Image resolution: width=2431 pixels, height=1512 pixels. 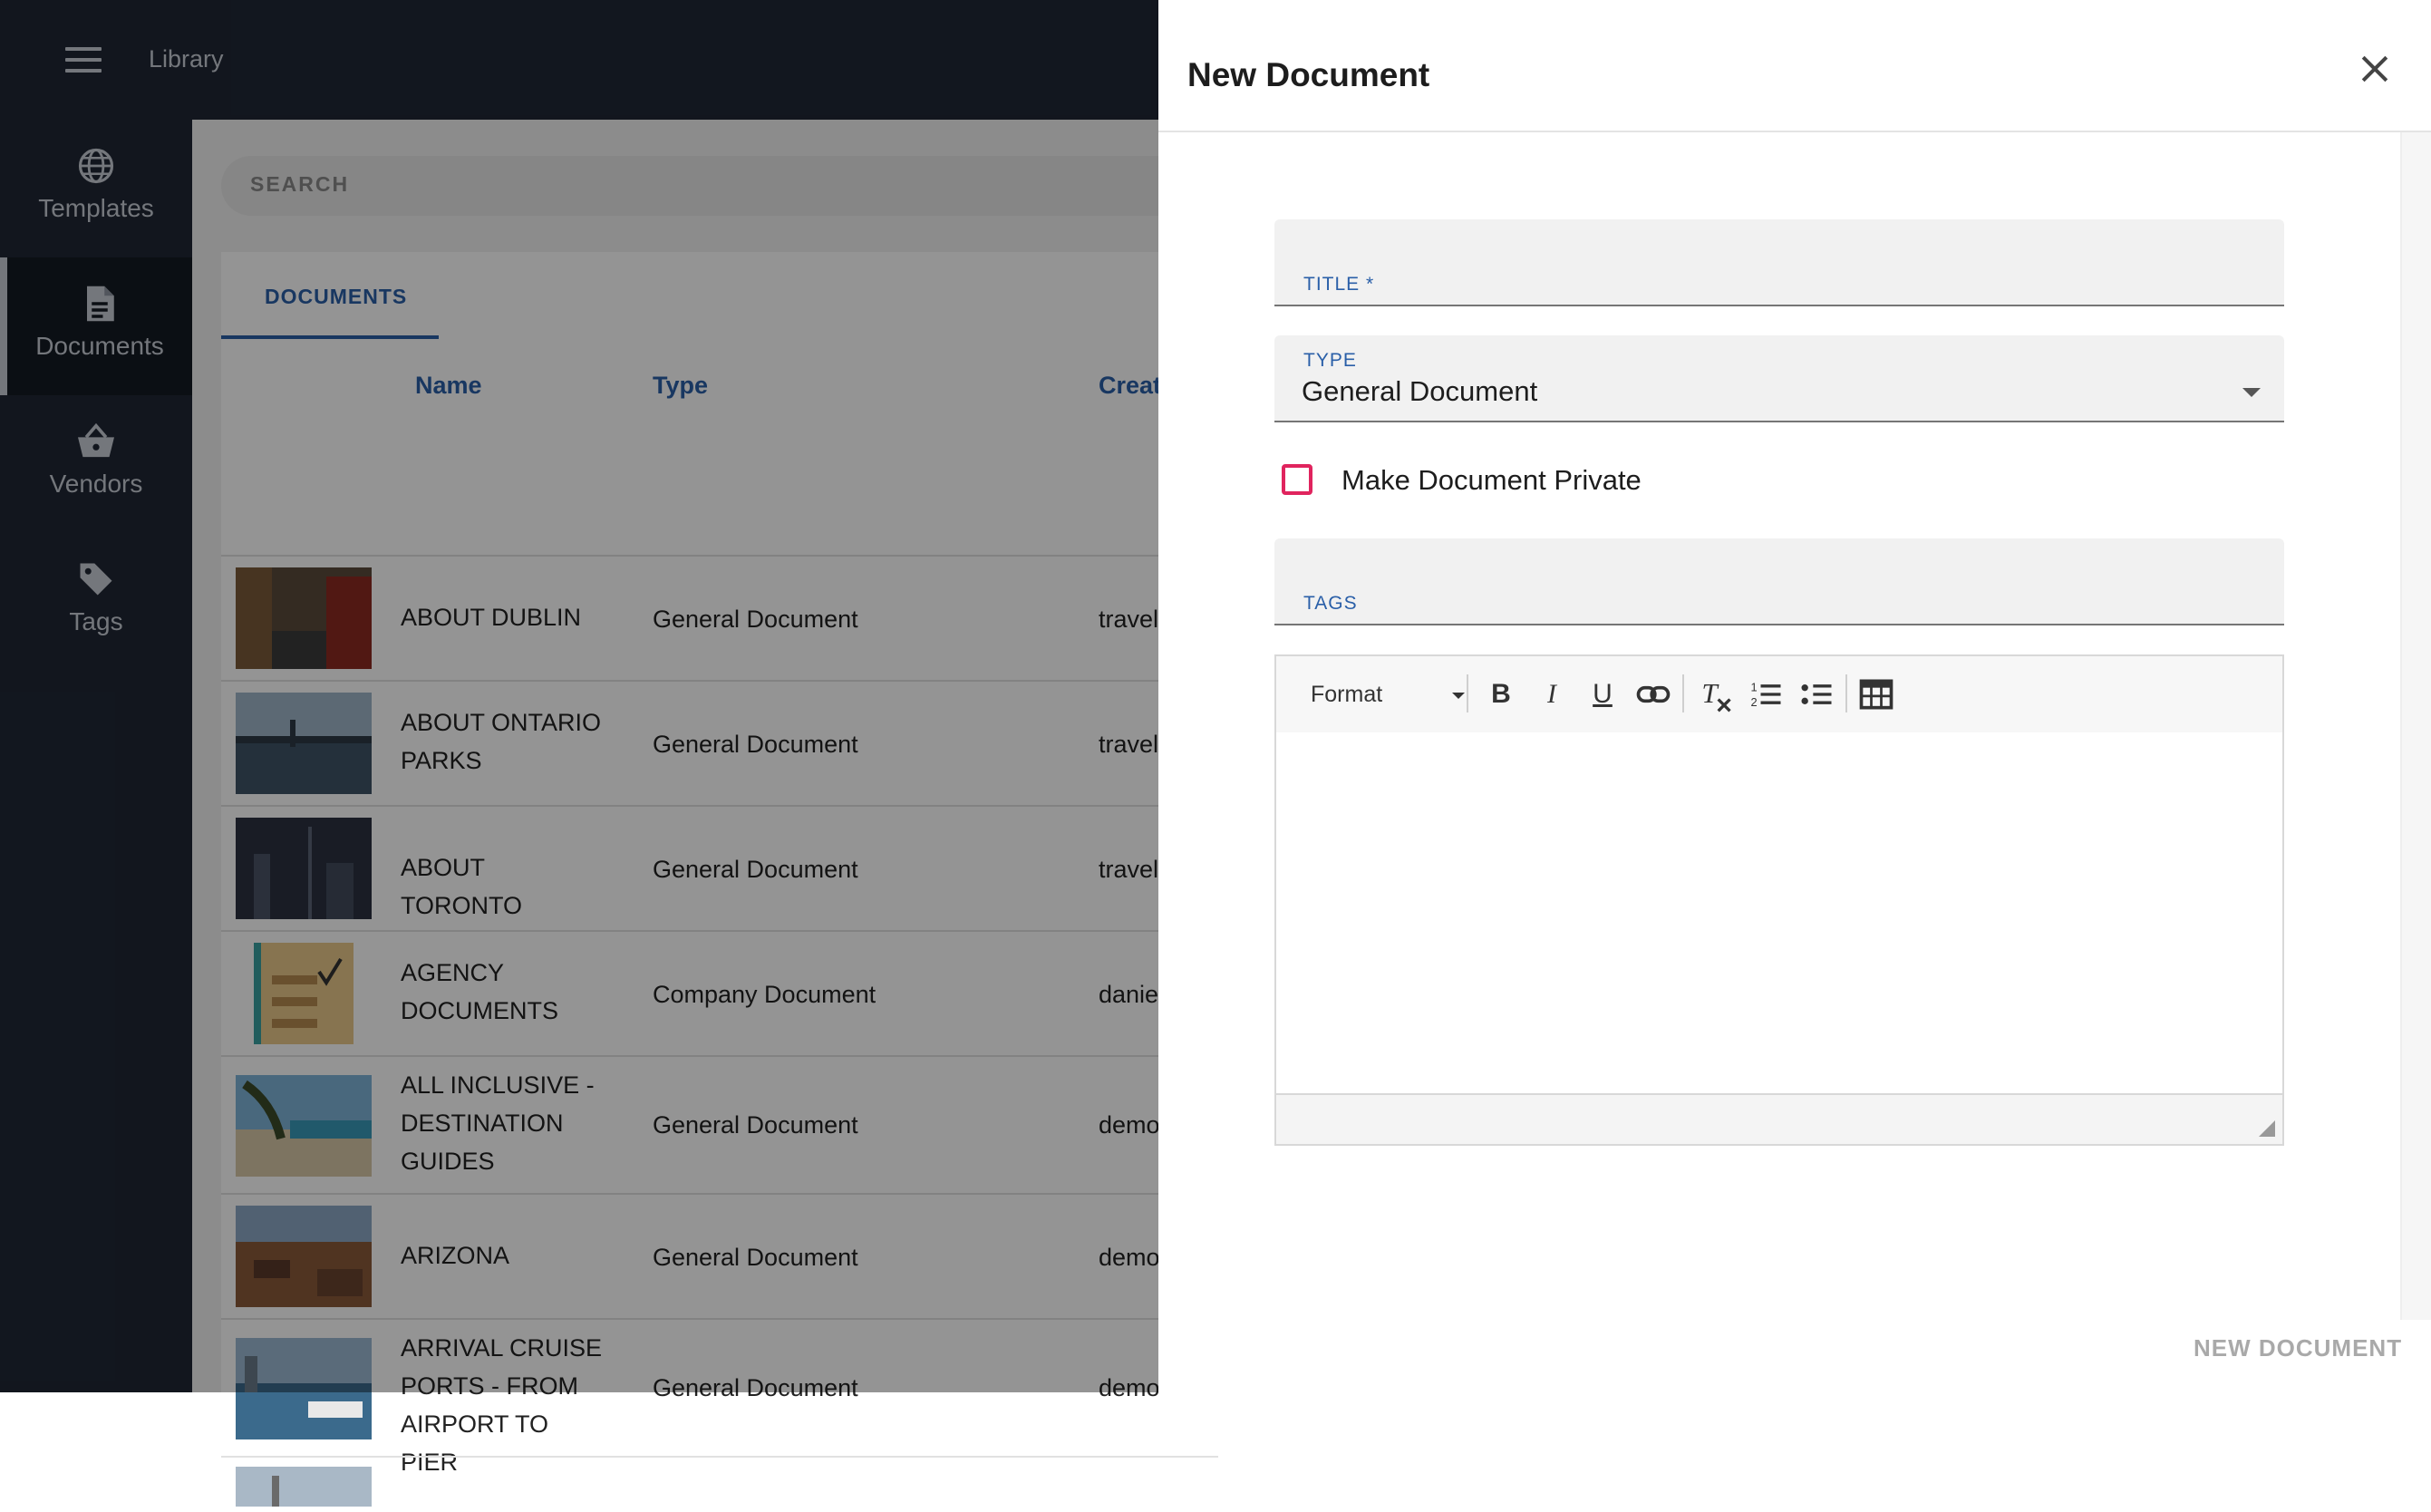 What do you see at coordinates (719, 1484) in the screenshot?
I see `table-row` at bounding box center [719, 1484].